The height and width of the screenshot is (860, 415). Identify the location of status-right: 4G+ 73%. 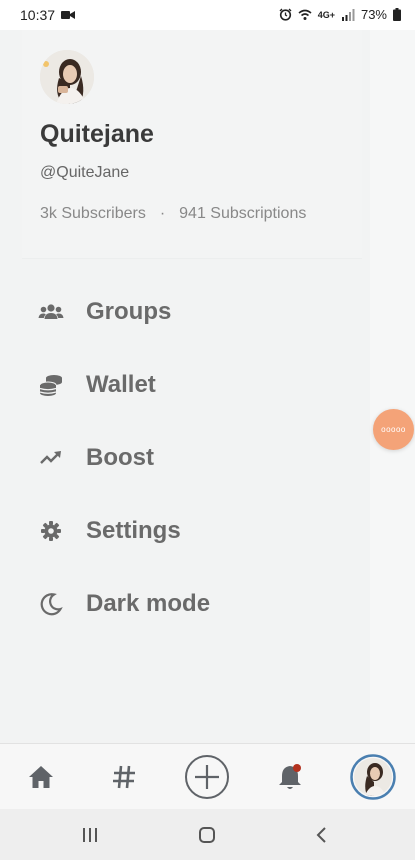
(340, 14).